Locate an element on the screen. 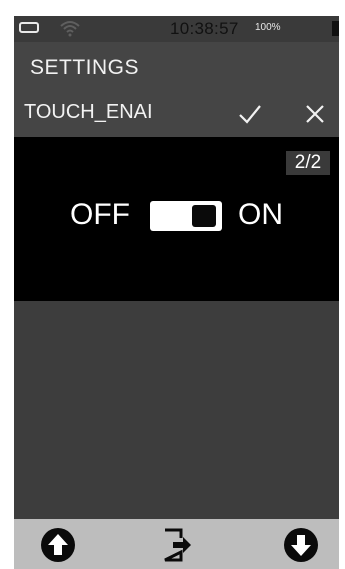 The height and width of the screenshot is (569, 345). check-icon is located at coordinates (250, 114).